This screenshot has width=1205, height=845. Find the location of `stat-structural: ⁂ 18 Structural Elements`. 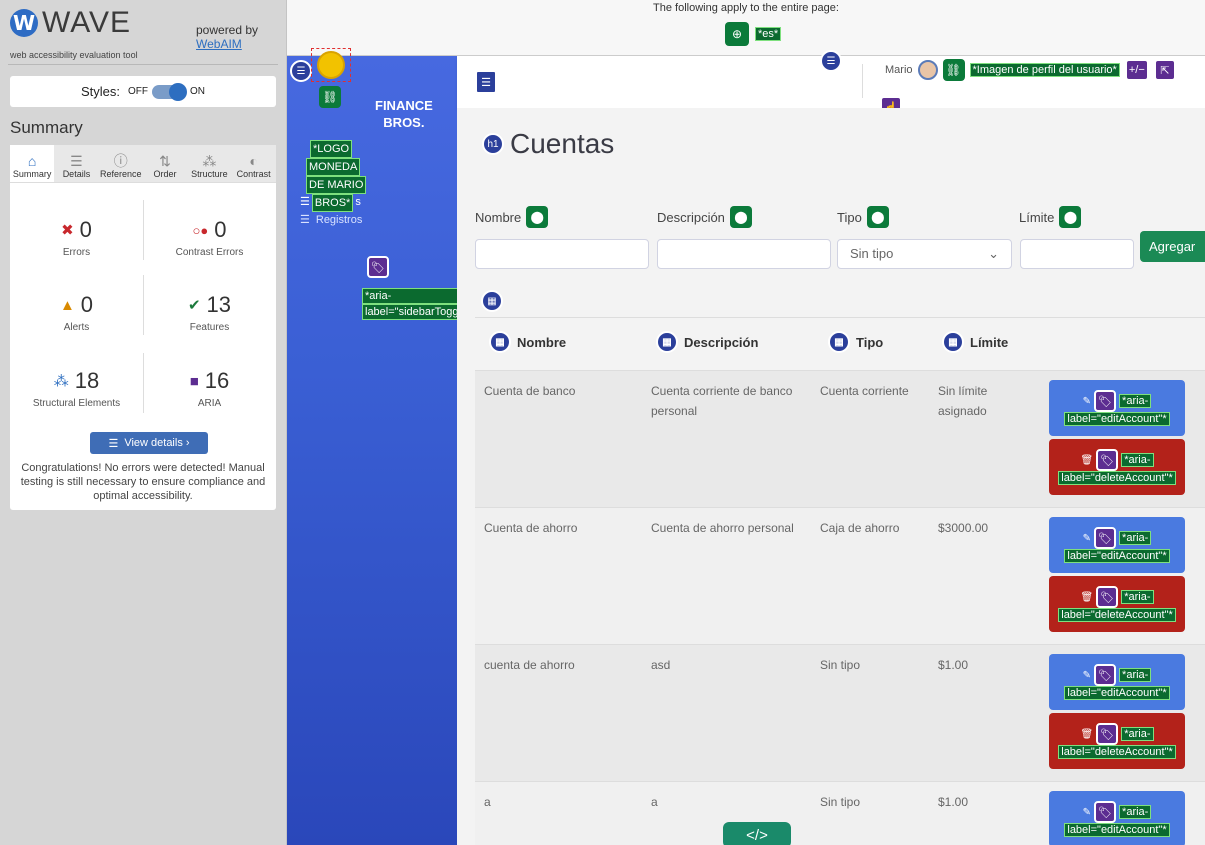

stat-structural: ⁂ 18 Structural Elements is located at coordinates (76, 388).